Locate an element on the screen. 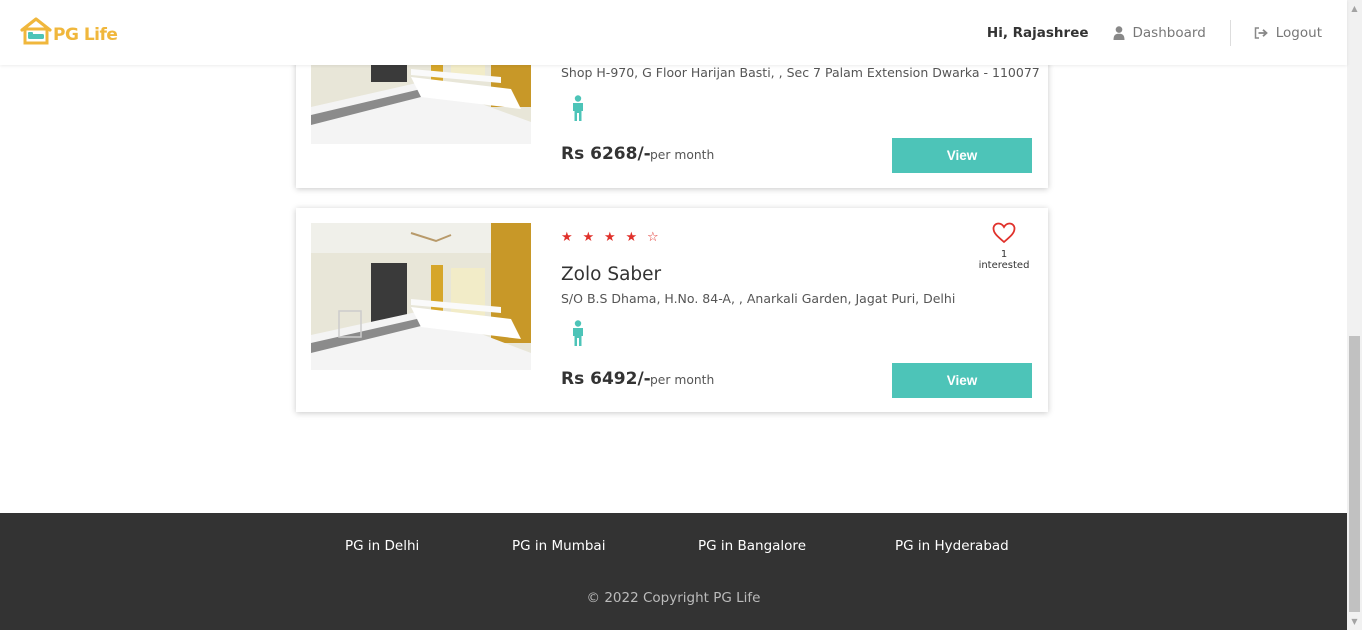  house-bed-logo-icon is located at coordinates (36, 31).